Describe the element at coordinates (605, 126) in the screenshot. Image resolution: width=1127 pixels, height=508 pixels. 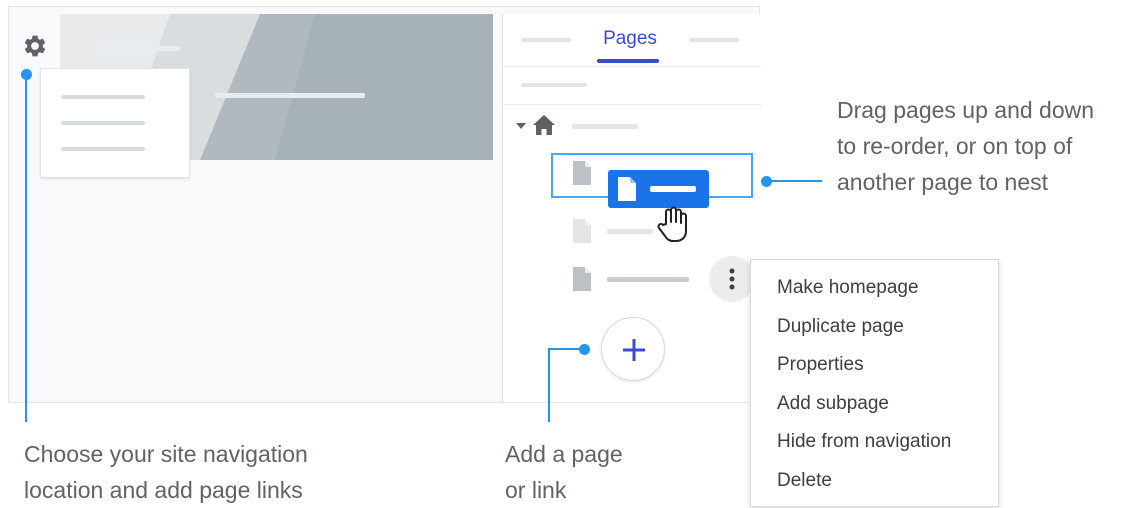
I see `home-page-title-placeholder` at that location.